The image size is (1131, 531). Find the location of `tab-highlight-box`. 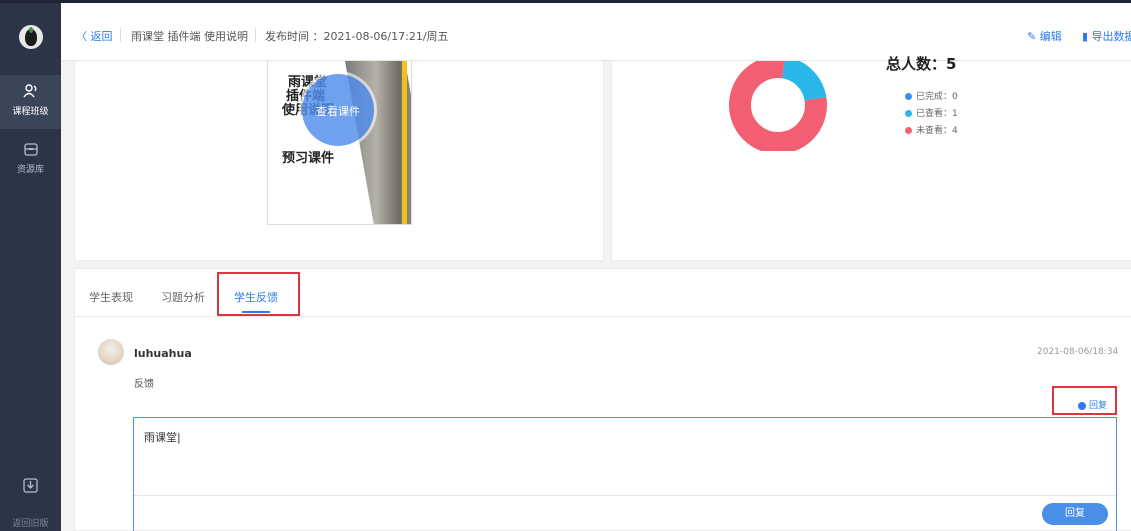

tab-highlight-box is located at coordinates (258, 294).